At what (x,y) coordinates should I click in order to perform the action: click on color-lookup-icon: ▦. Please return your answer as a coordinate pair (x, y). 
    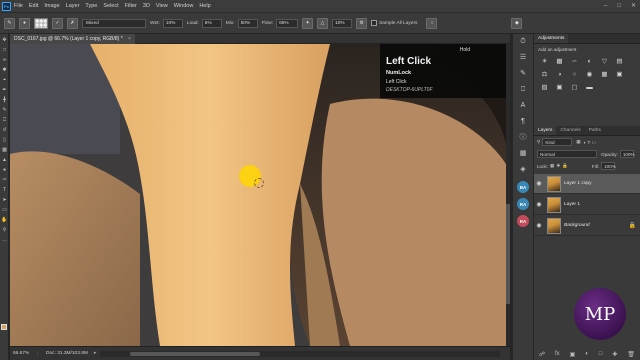
    Looking at the image, I should click on (604, 74).